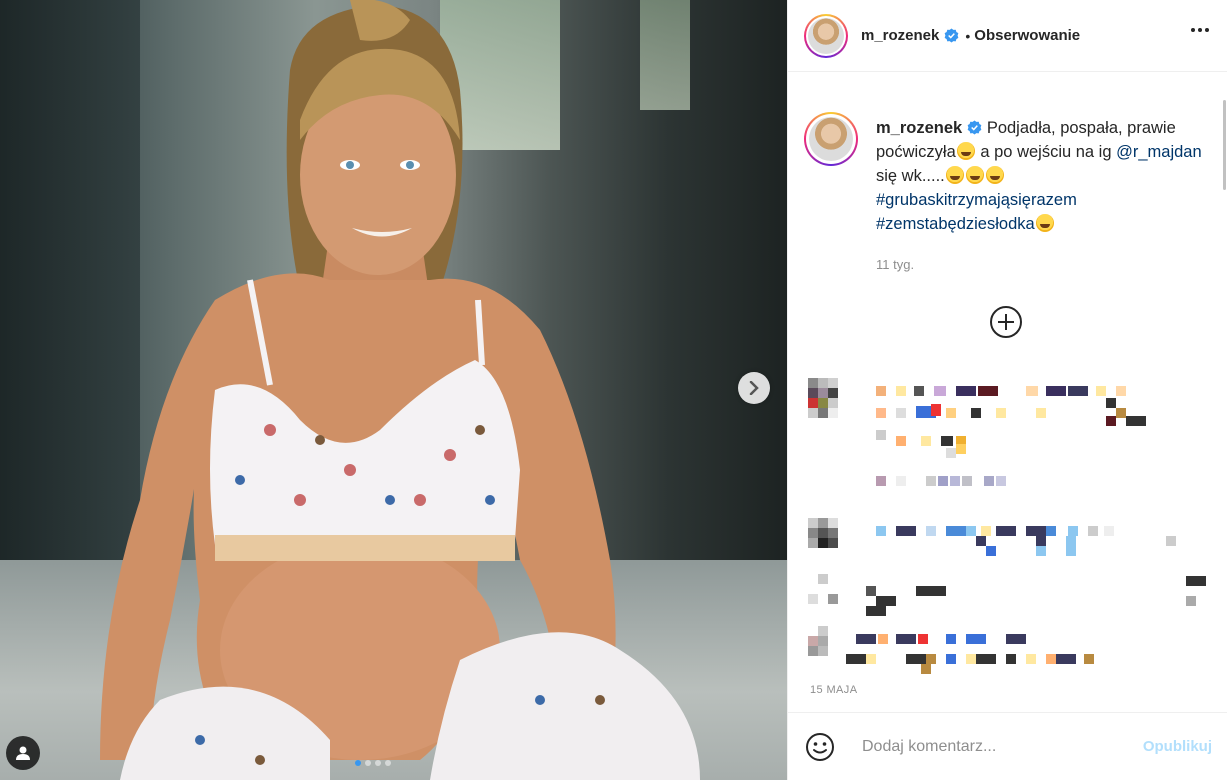 The width and height of the screenshot is (1227, 780). I want to click on comment-input, so click(992, 746).